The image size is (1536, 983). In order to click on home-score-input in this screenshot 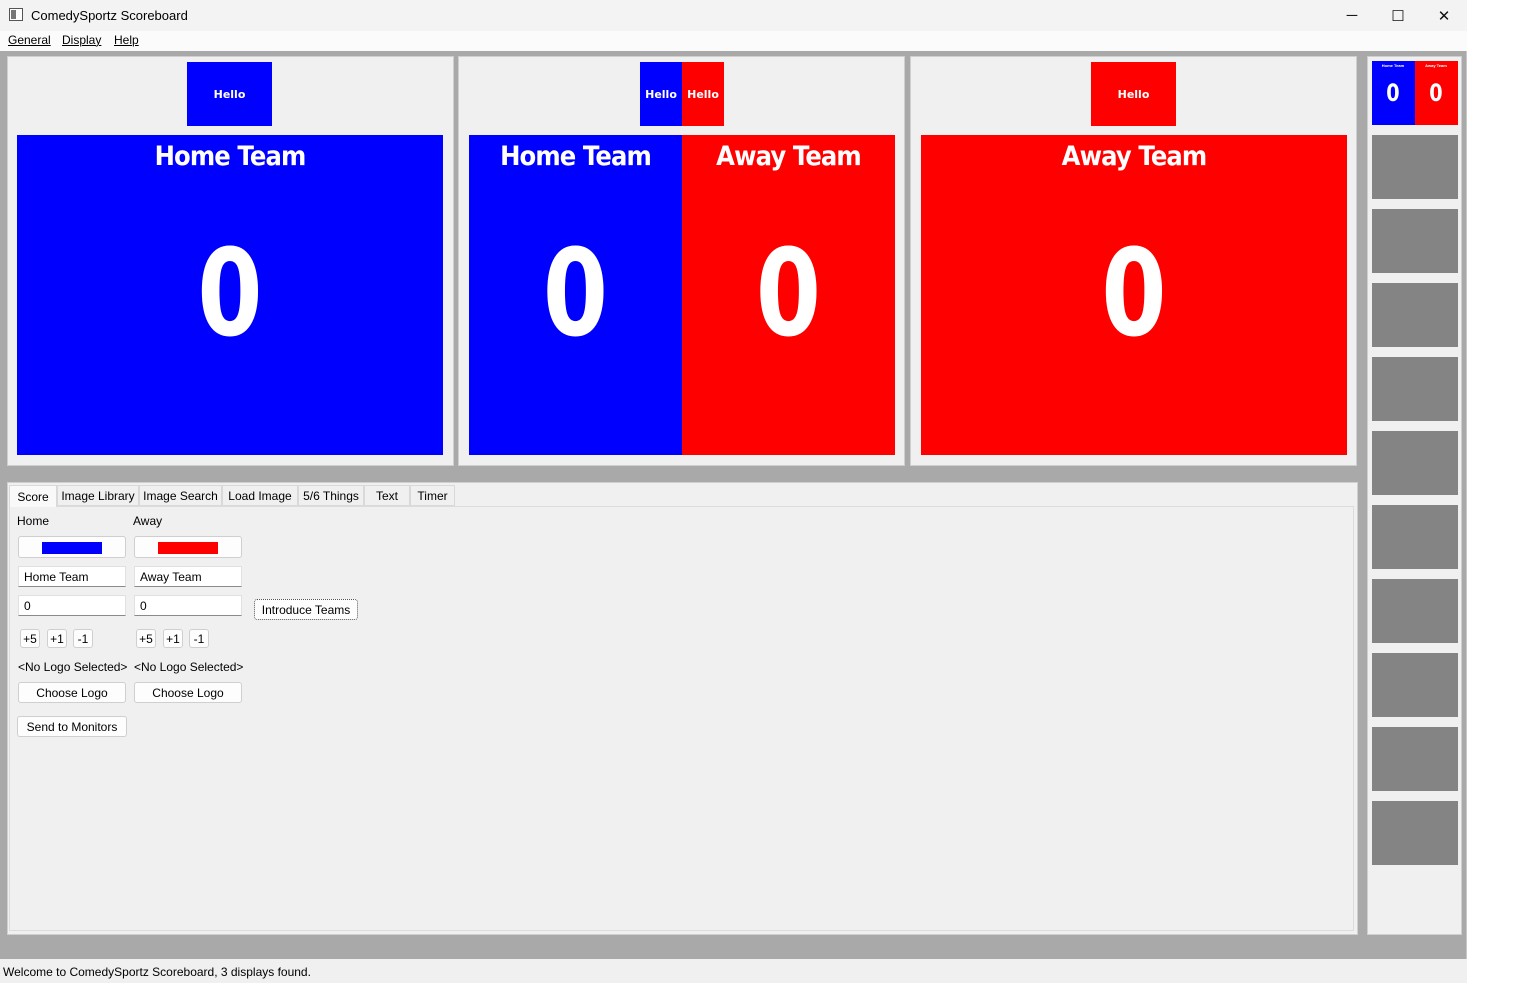, I will do `click(72, 605)`.